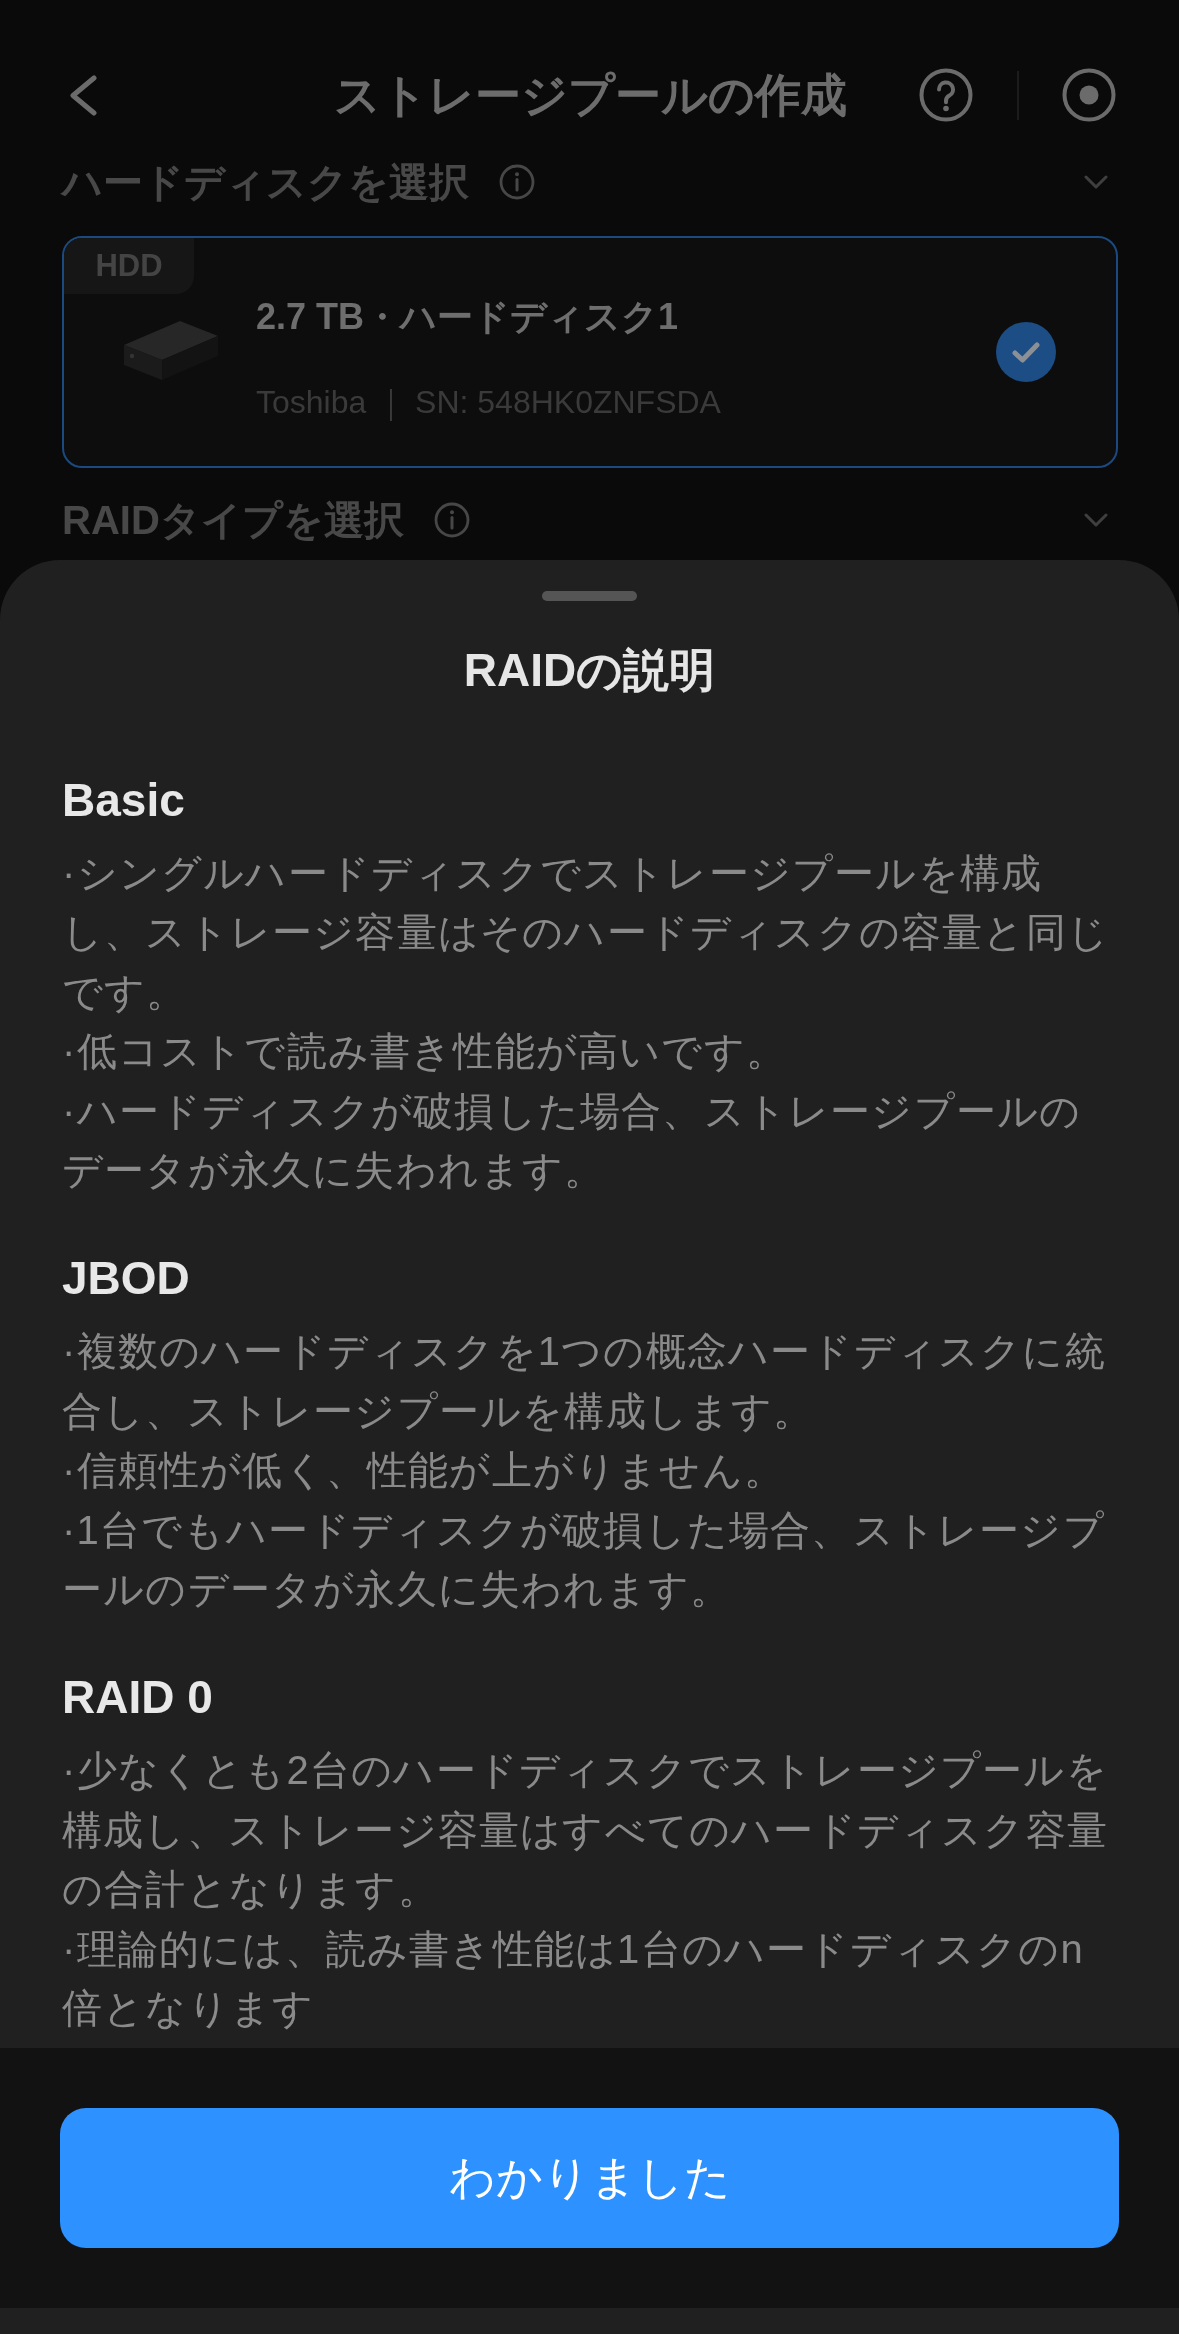 The width and height of the screenshot is (1179, 2334). I want to click on description-text: ·理論的には、読み書き性能は1台のハードディスクのn倍となります, so click(573, 1979).